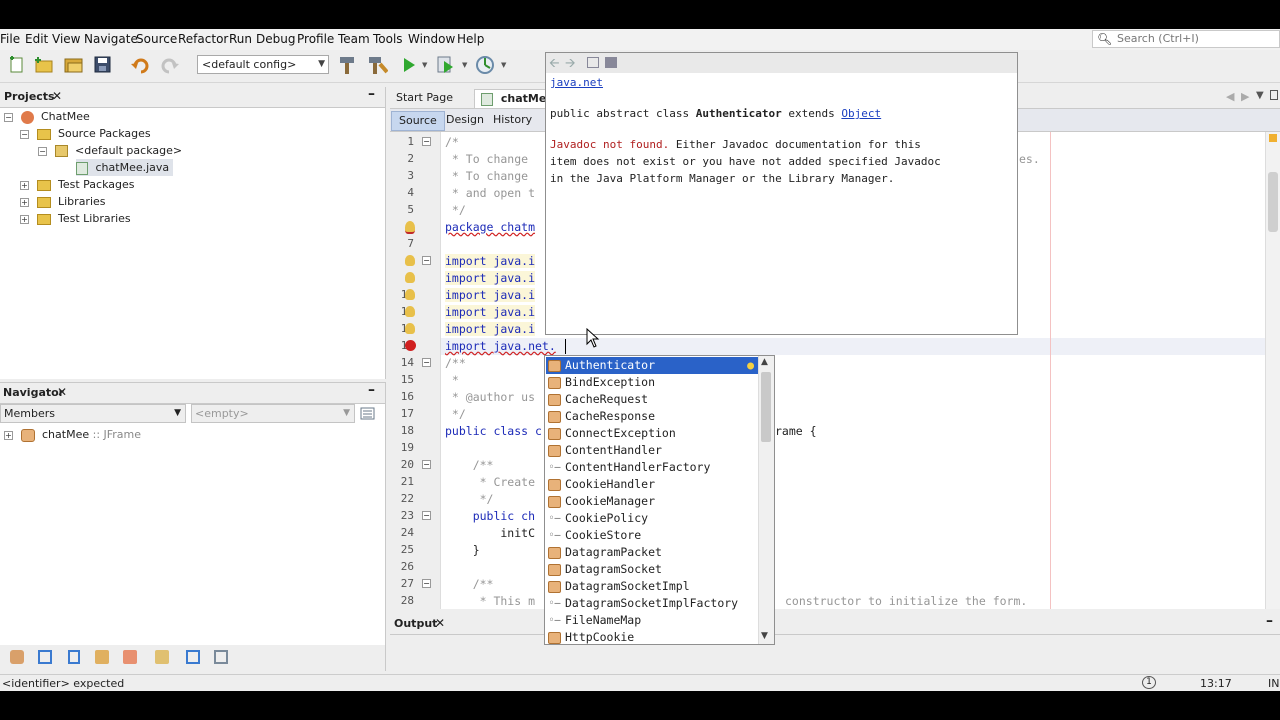 The width and height of the screenshot is (1280, 720). What do you see at coordinates (593, 62) in the screenshot?
I see `open-browser-icon` at bounding box center [593, 62].